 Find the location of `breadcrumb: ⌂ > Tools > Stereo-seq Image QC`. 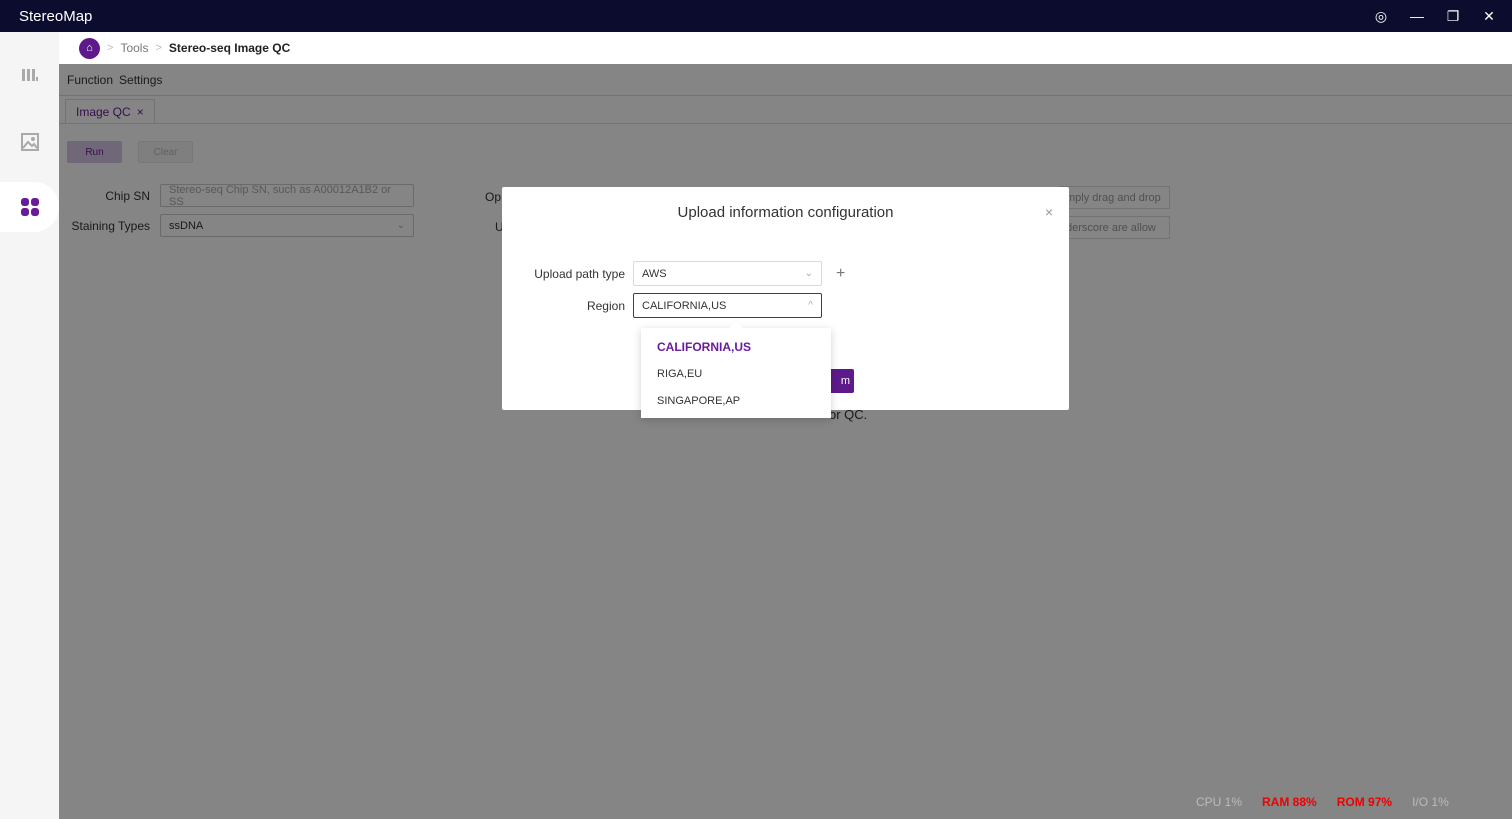

breadcrumb: ⌂ > Tools > Stereo-seq Image QC is located at coordinates (785, 48).